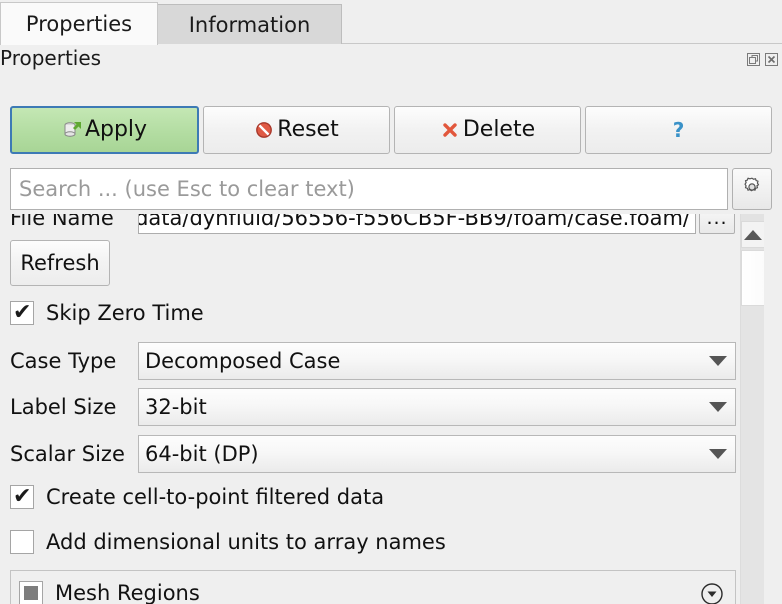 This screenshot has width=782, height=604. Describe the element at coordinates (499, 129) in the screenshot. I see `delete-button-label: Delete` at that location.